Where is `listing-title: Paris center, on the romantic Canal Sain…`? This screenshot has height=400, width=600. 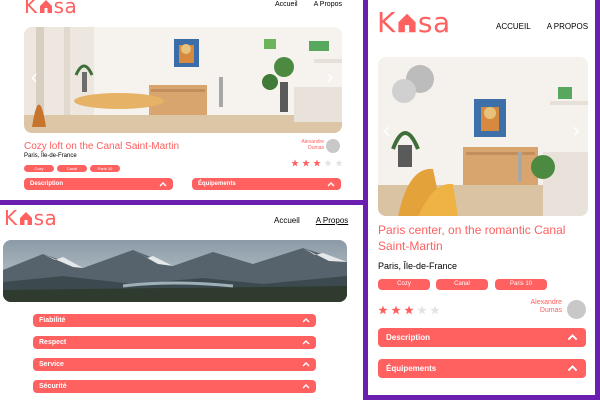
listing-title: Paris center, on the romantic Canal Sain… is located at coordinates (472, 238).